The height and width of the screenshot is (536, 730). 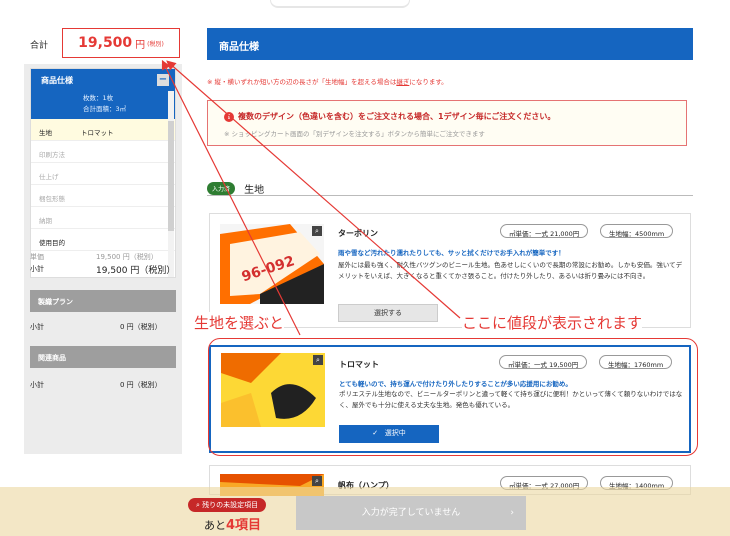 I want to click on remaining-count: あと4項目, so click(x=232, y=523).